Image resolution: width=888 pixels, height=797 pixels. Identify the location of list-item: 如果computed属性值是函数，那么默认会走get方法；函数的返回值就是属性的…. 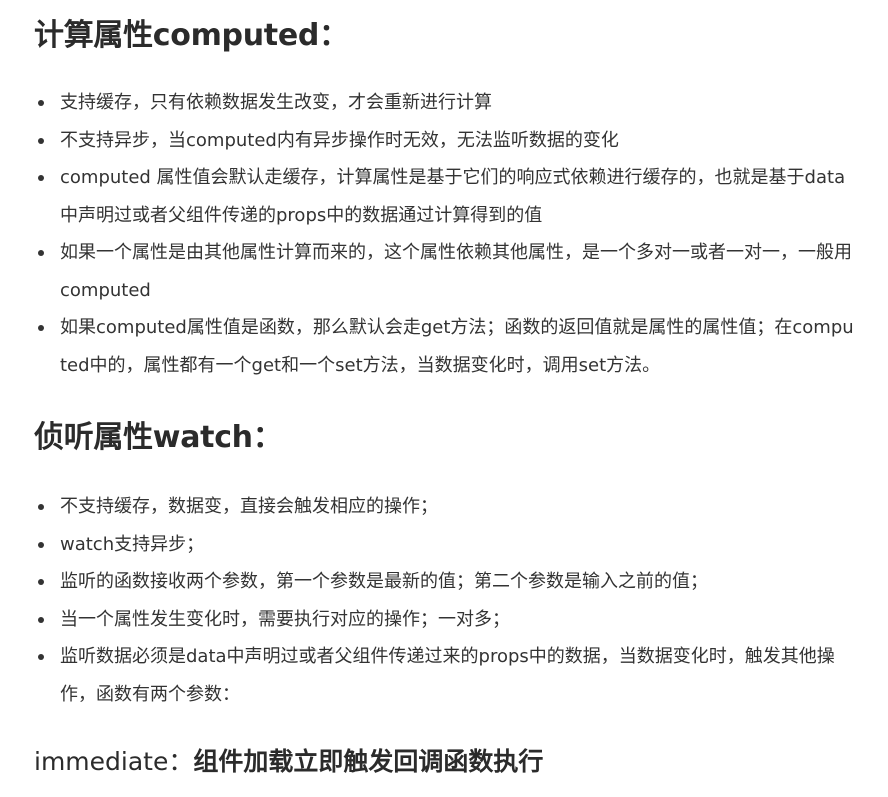
(444, 346).